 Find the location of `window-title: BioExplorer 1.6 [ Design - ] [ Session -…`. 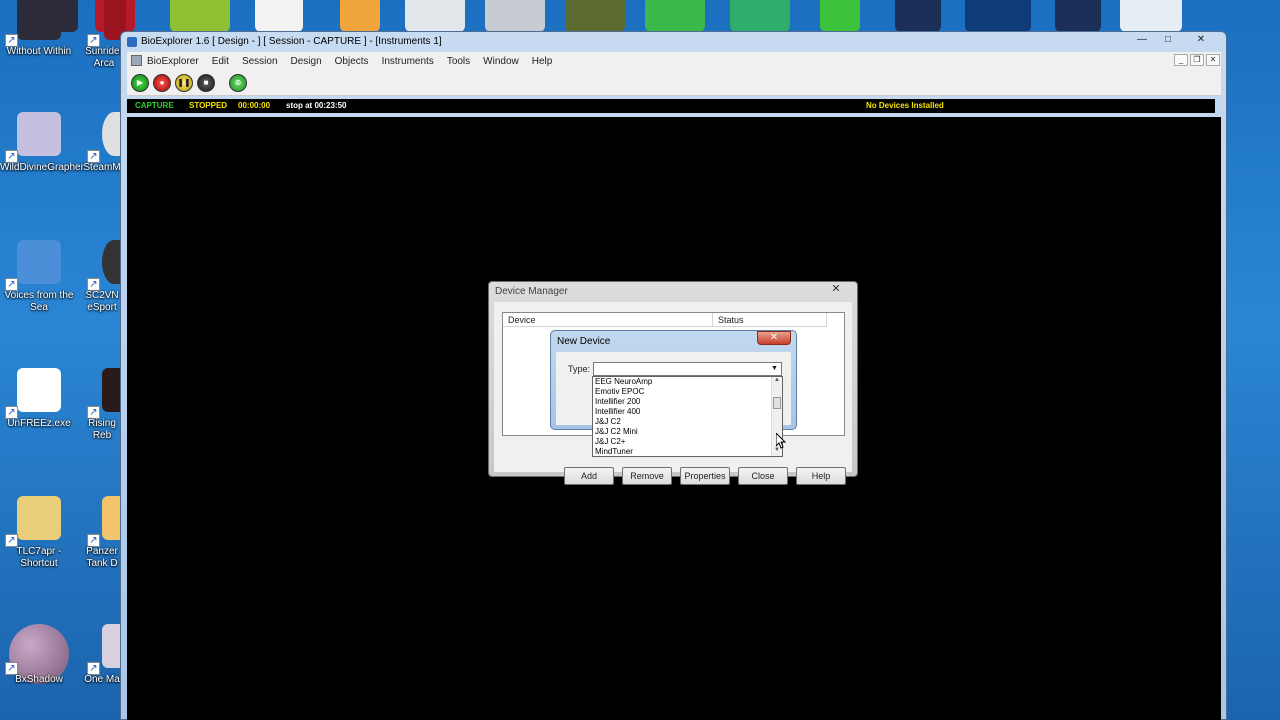

window-title: BioExplorer 1.6 [ Design - ] [ Session -… is located at coordinates (291, 41).